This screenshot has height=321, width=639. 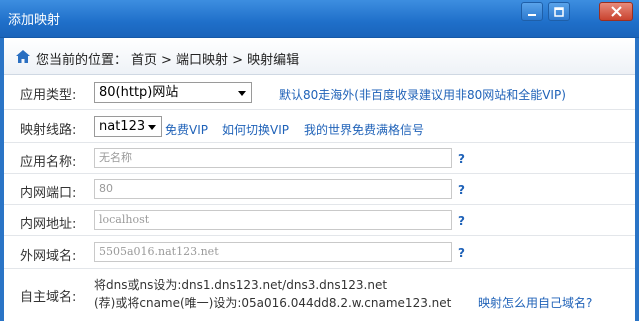 I want to click on app-name-input: 无名称, so click(x=273, y=158).